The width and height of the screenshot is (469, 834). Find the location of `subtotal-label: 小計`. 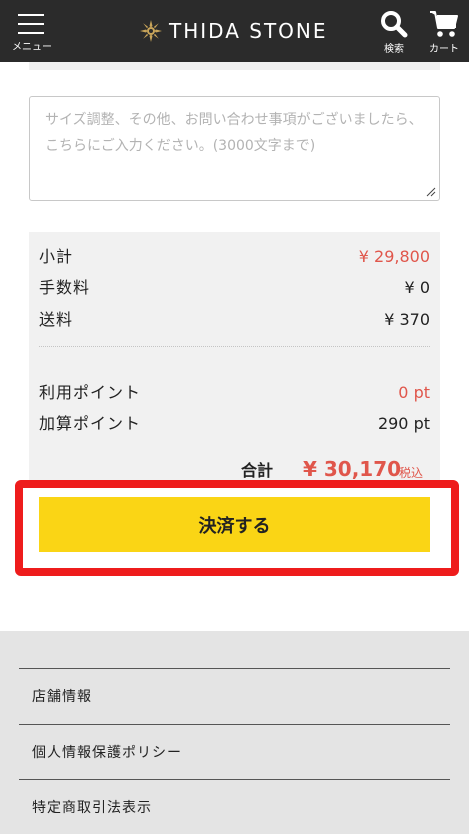

subtotal-label: 小計 is located at coordinates (56, 256).